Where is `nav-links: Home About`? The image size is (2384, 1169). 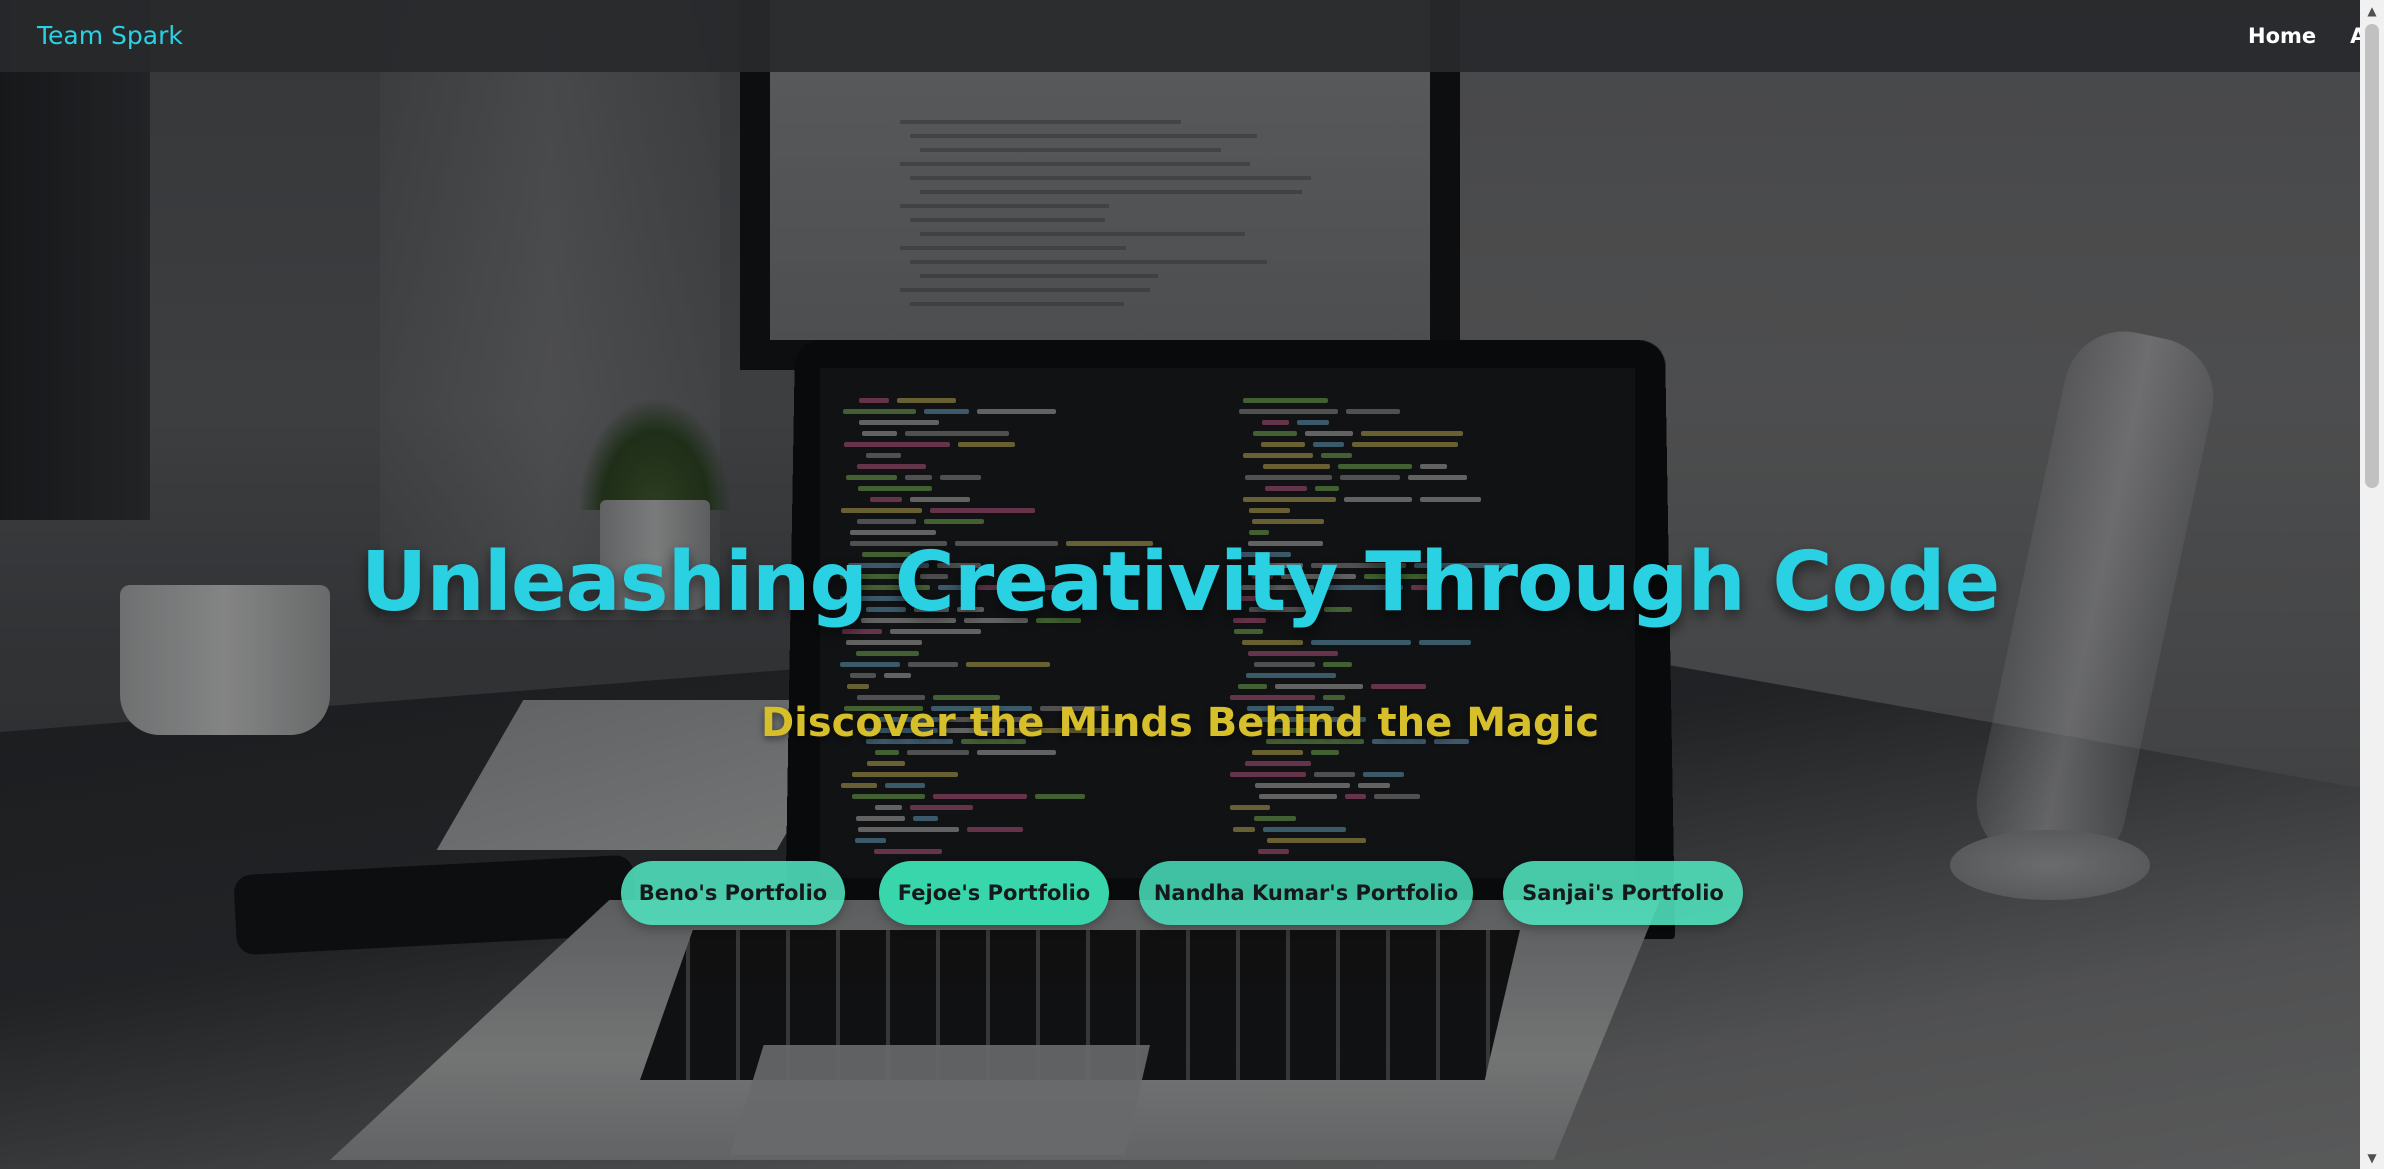 nav-links: Home About is located at coordinates (2304, 36).